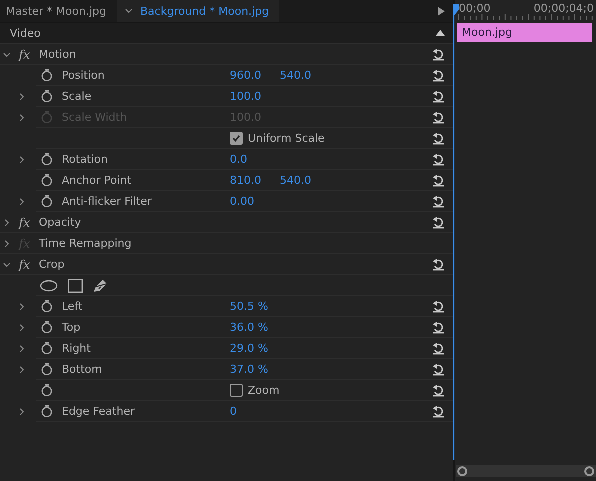 This screenshot has width=596, height=481. What do you see at coordinates (564, 9) in the screenshot?
I see `timecode: 00;00;04;0` at bounding box center [564, 9].